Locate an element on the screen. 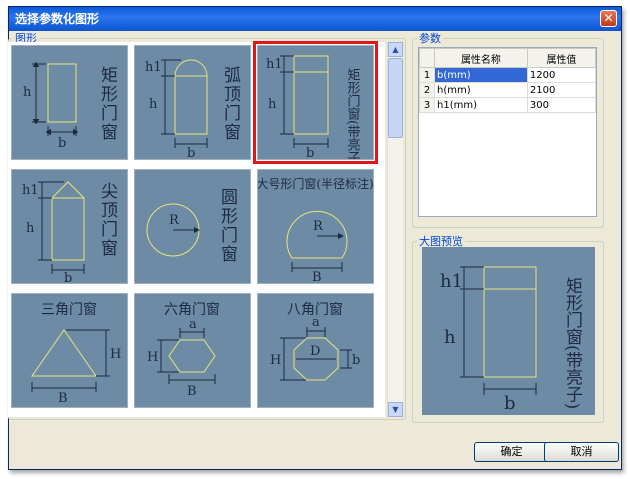 The height and width of the screenshot is (479, 630). tile-dim-D: D is located at coordinates (315, 351).